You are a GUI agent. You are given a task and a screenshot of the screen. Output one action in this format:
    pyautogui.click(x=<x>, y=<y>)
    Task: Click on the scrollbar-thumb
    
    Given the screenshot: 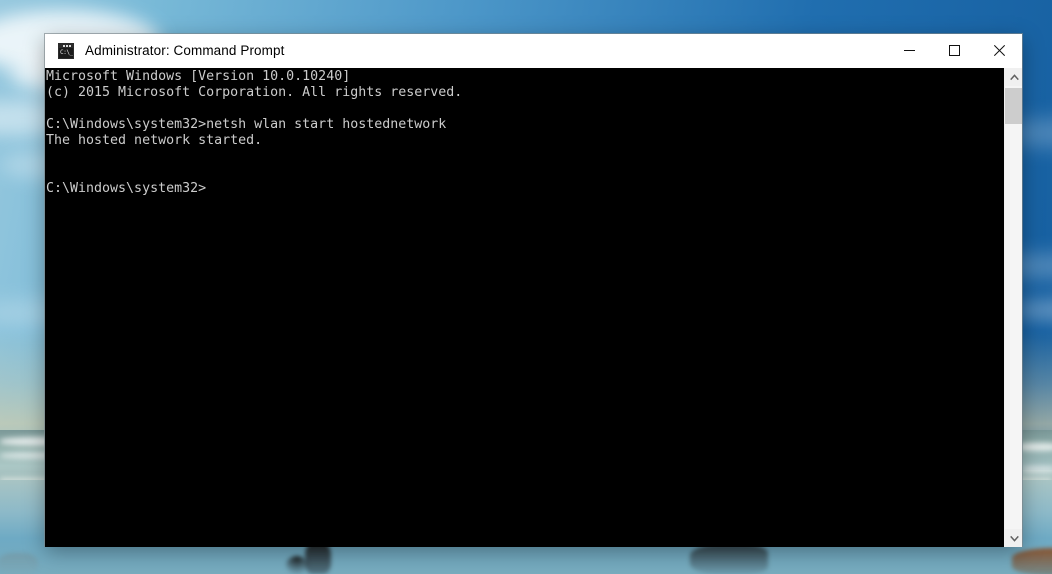 What is the action you would take?
    pyautogui.click(x=1013, y=106)
    